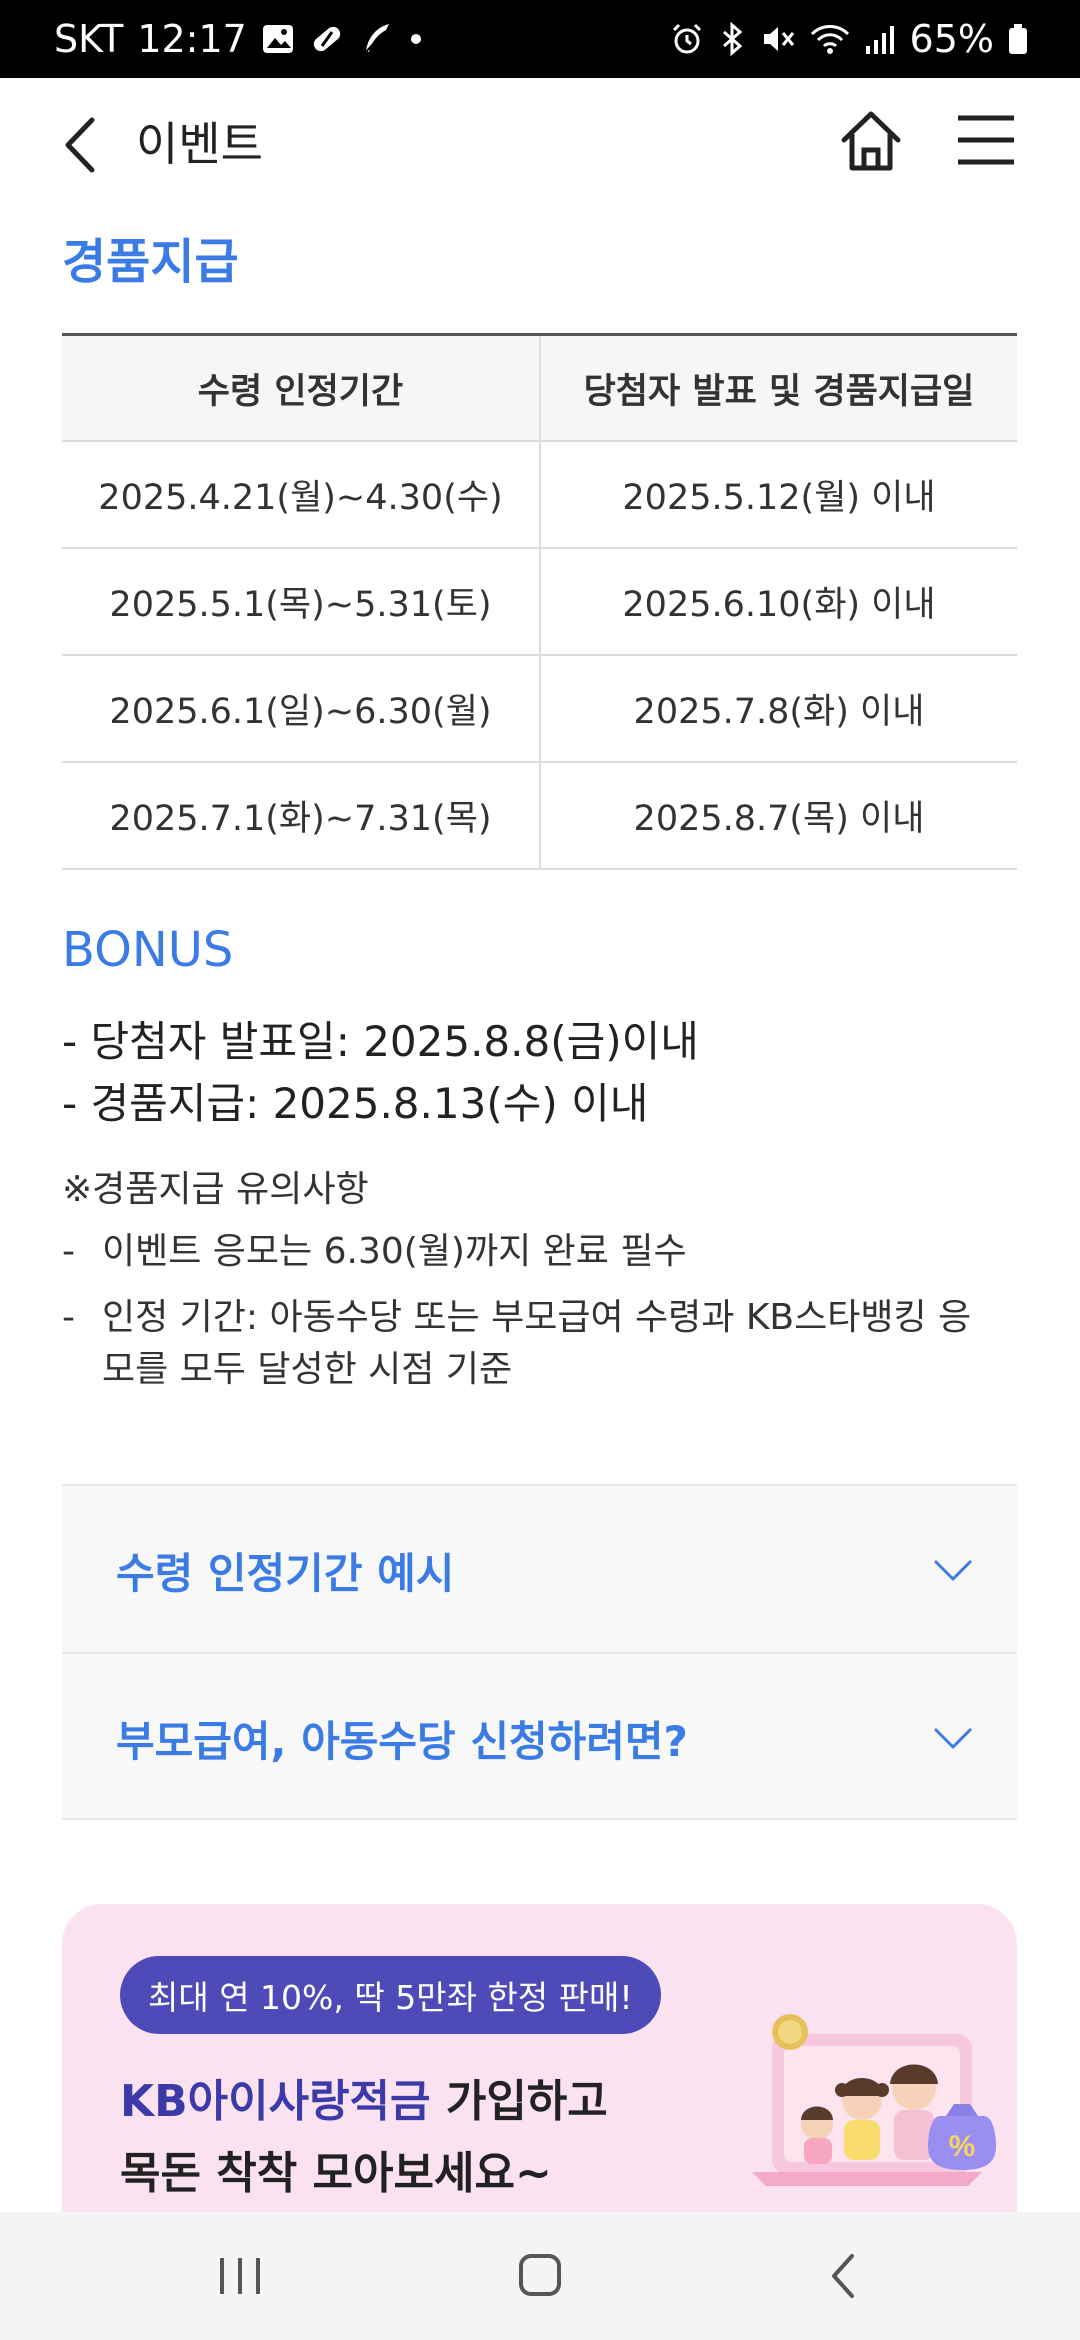 This screenshot has height=2340, width=1080. What do you see at coordinates (951, 39) in the screenshot?
I see `battery-percent: 65%` at bounding box center [951, 39].